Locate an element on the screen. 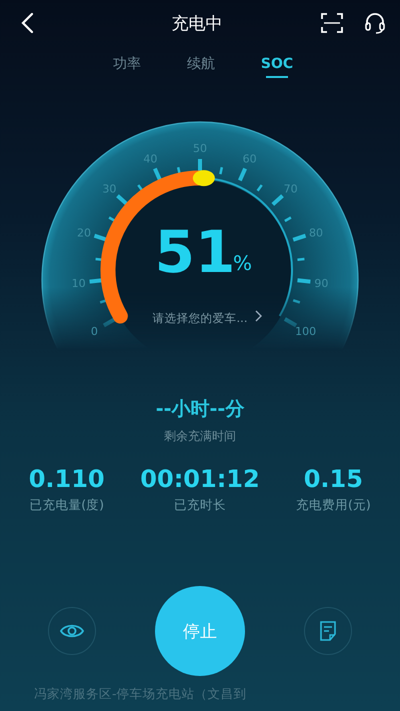  soc-unit: % is located at coordinates (242, 263).